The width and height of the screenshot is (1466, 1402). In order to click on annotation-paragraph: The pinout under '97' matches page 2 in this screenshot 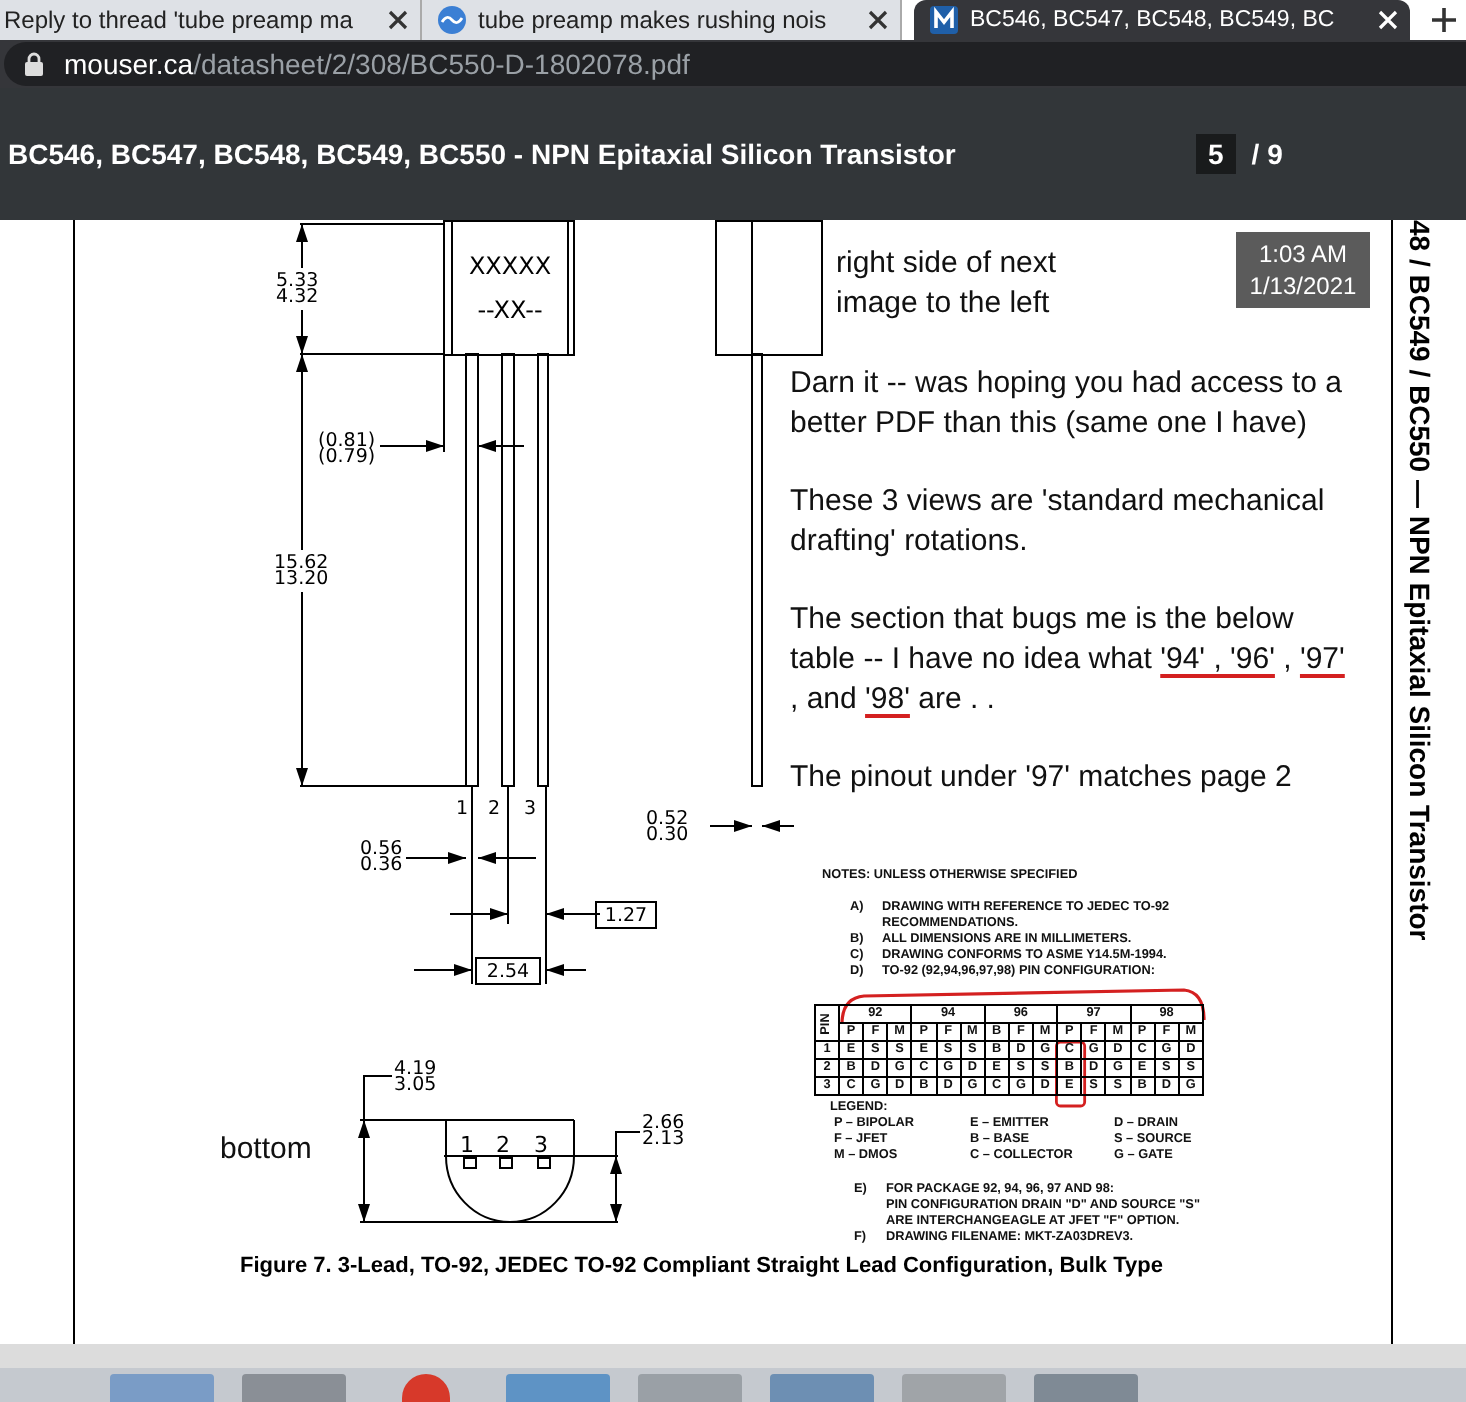, I will do `click(1042, 778)`.